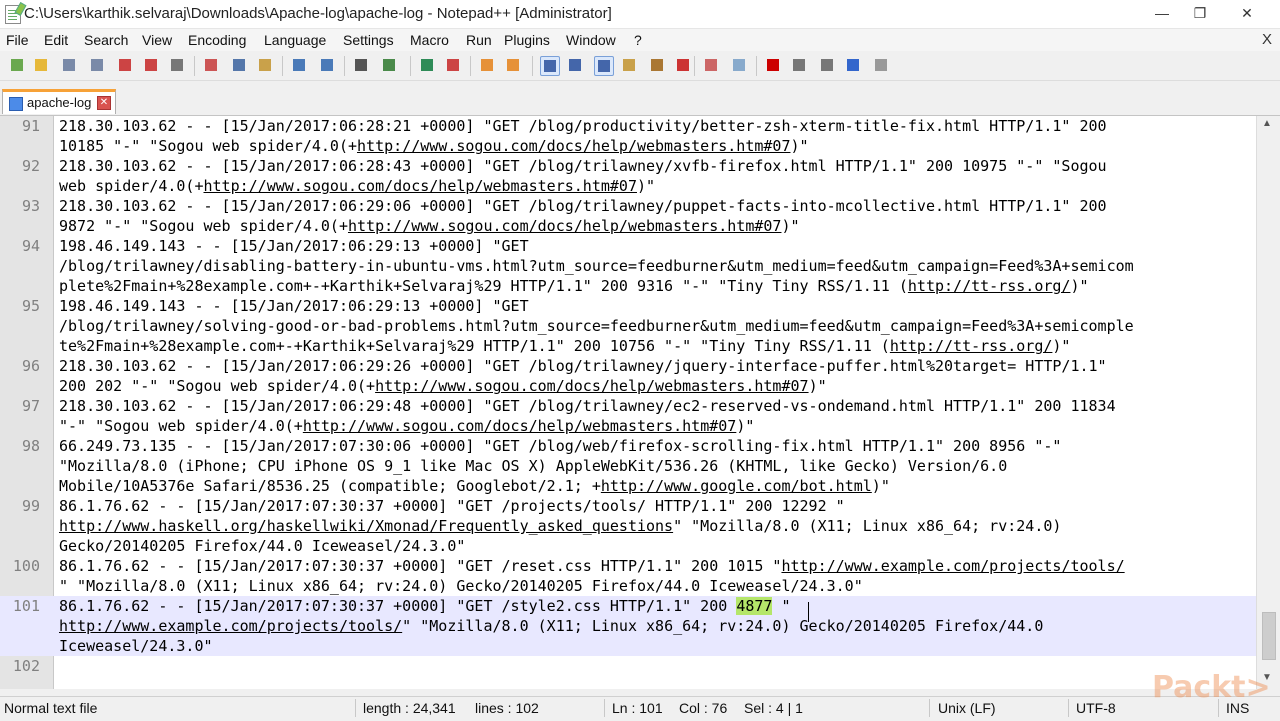 Image resolution: width=1280 pixels, height=721 pixels. I want to click on record-macro-icon, so click(773, 65).